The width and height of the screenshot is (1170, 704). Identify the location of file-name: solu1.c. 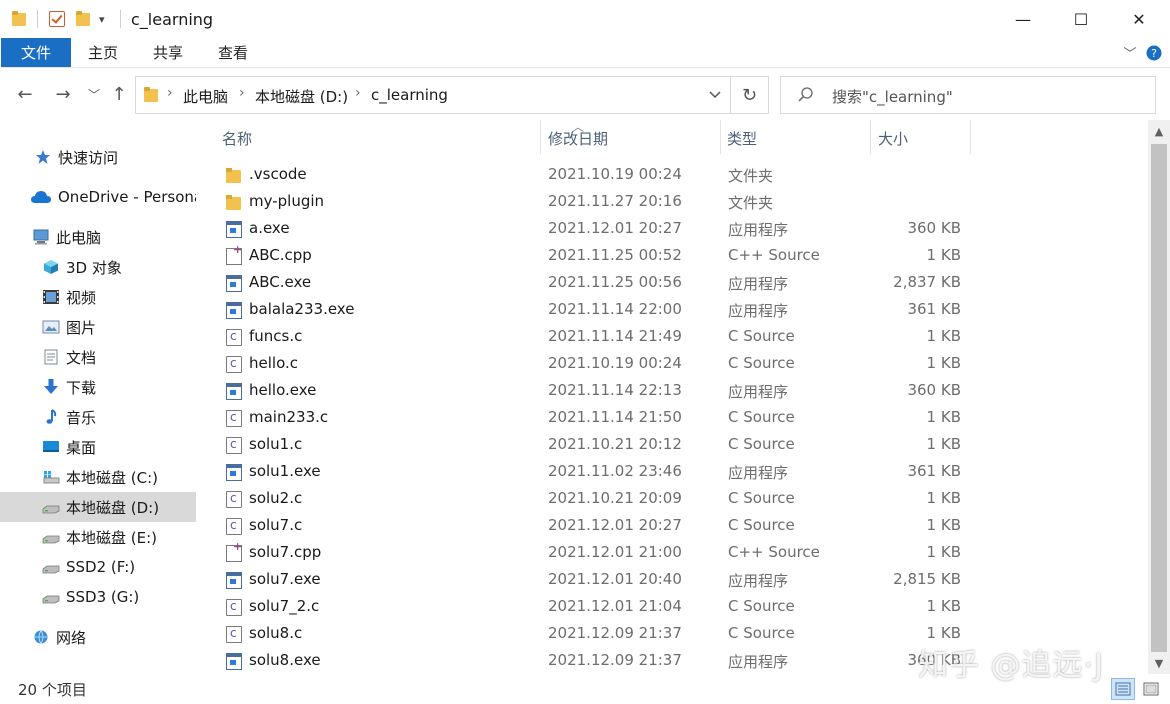
(276, 444).